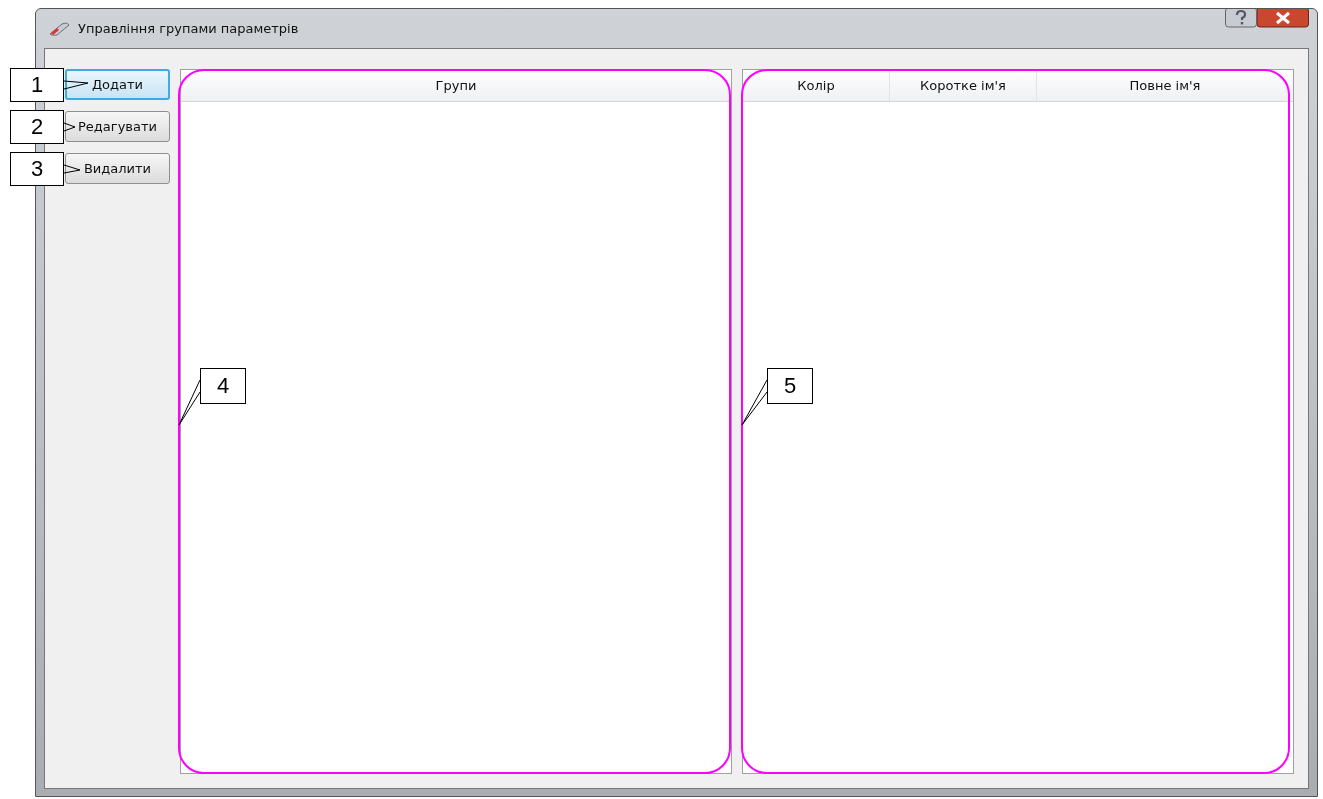 Image resolution: width=1323 pixels, height=799 pixels. I want to click on action-button: Видалити, so click(117, 168).